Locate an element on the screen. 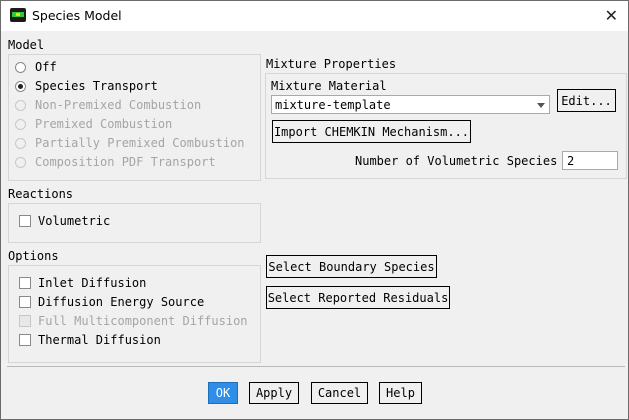 The height and width of the screenshot is (420, 629). radio-premixed-combustion-label: Premixed Combustion is located at coordinates (104, 124).